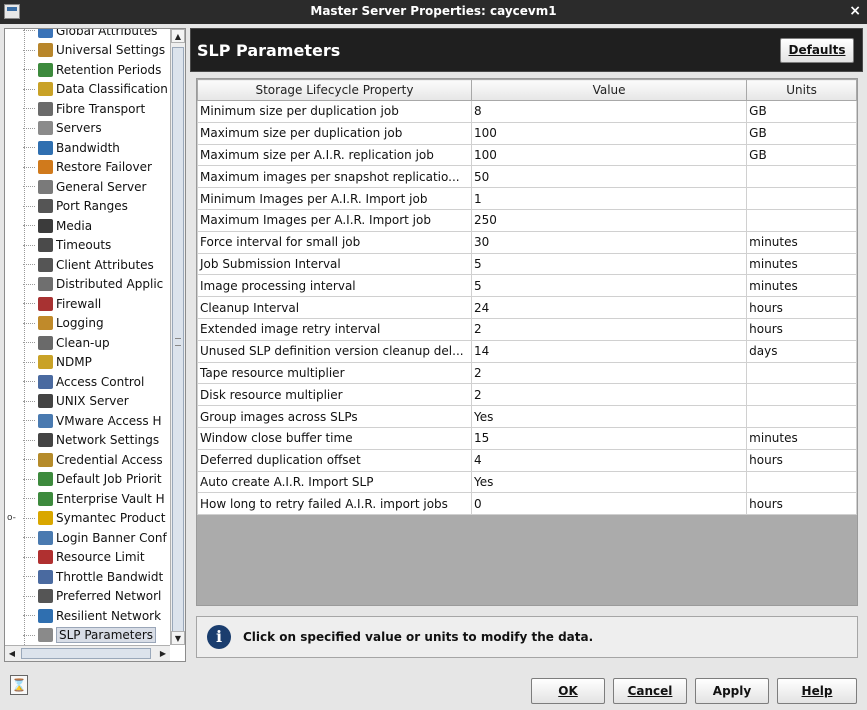  I want to click on sidebar-item-data-classification: Data Classification, so click(96, 89).